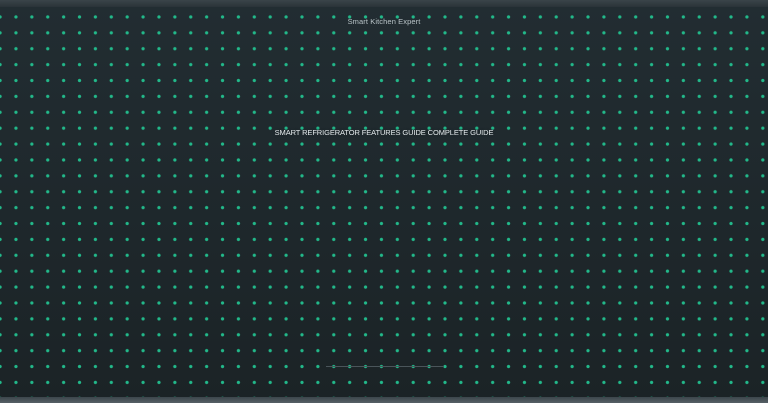 This screenshot has width=768, height=403. I want to click on bottom-border, so click(384, 400).